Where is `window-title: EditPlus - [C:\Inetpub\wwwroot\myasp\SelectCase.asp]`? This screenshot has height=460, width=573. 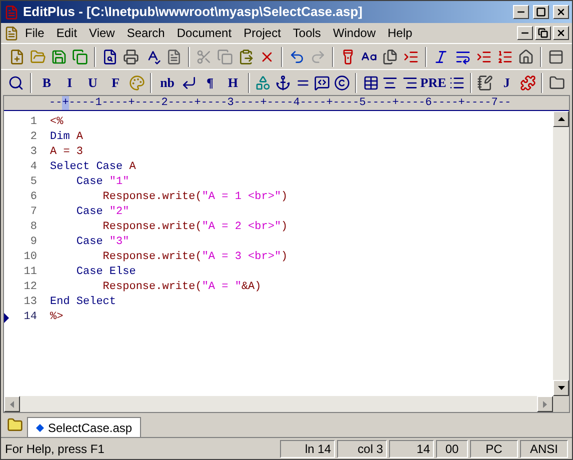
window-title: EditPlus - [C:\Inetpub\wwwroot\myasp\SelectCase.asp] is located at coordinates (193, 12).